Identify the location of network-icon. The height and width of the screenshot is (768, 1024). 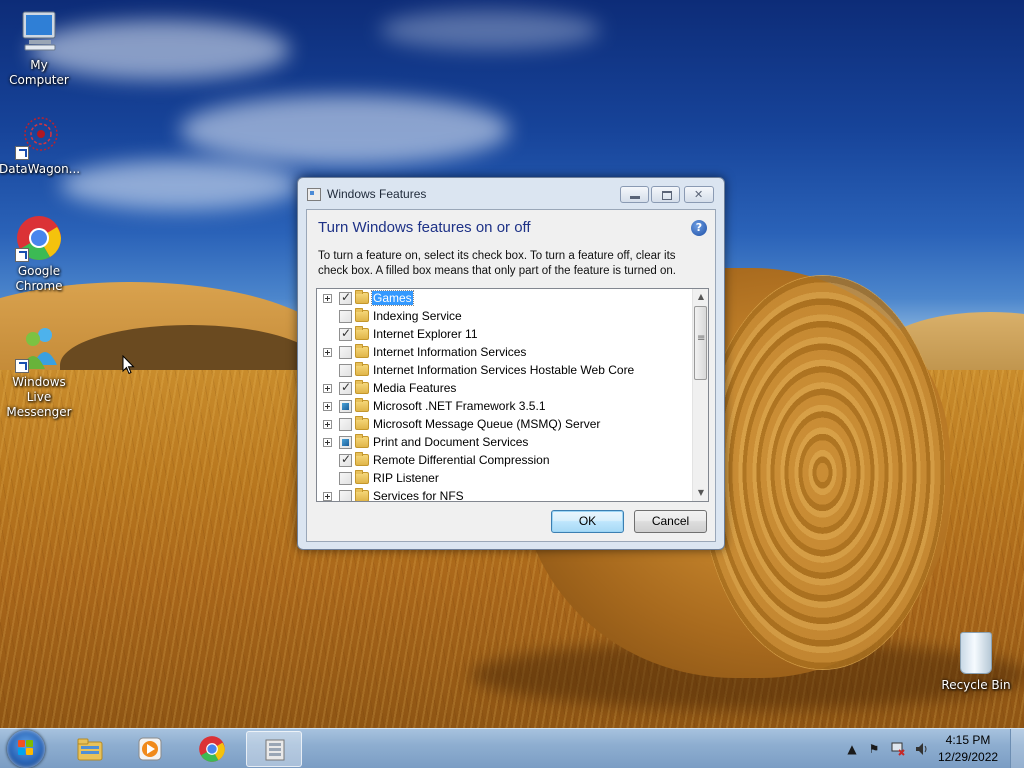
(898, 749).